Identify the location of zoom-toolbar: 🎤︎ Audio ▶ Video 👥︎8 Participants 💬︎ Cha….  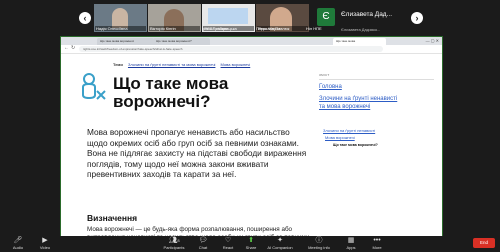
(250, 244).